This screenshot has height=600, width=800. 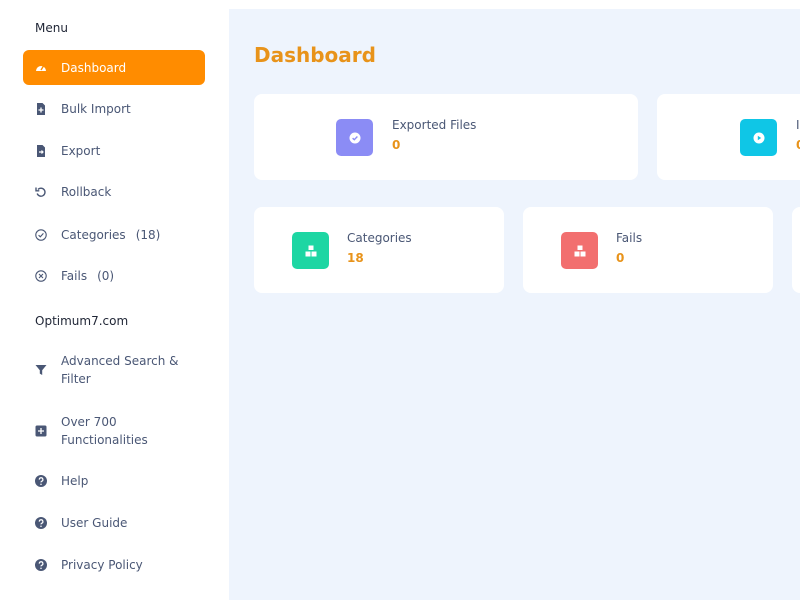 What do you see at coordinates (379, 250) in the screenshot?
I see `stat-card-categories: Categories 18` at bounding box center [379, 250].